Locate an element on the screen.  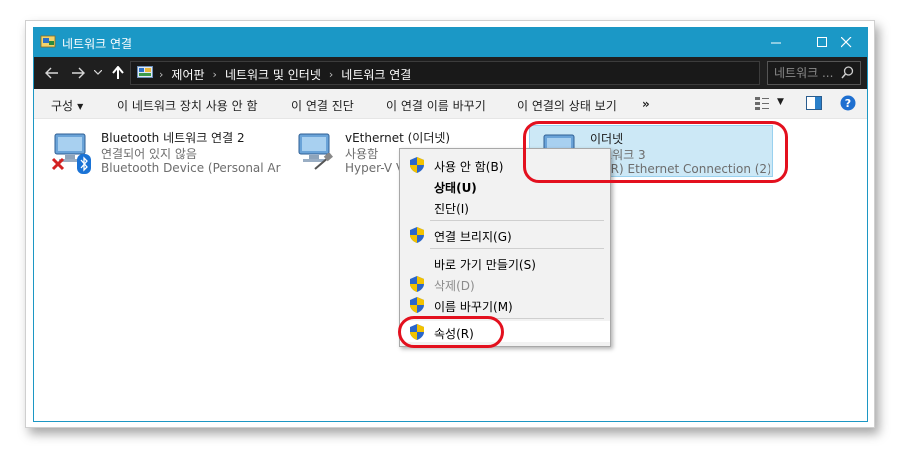
window-title: 네트워크 연결 is located at coordinates (97, 44).